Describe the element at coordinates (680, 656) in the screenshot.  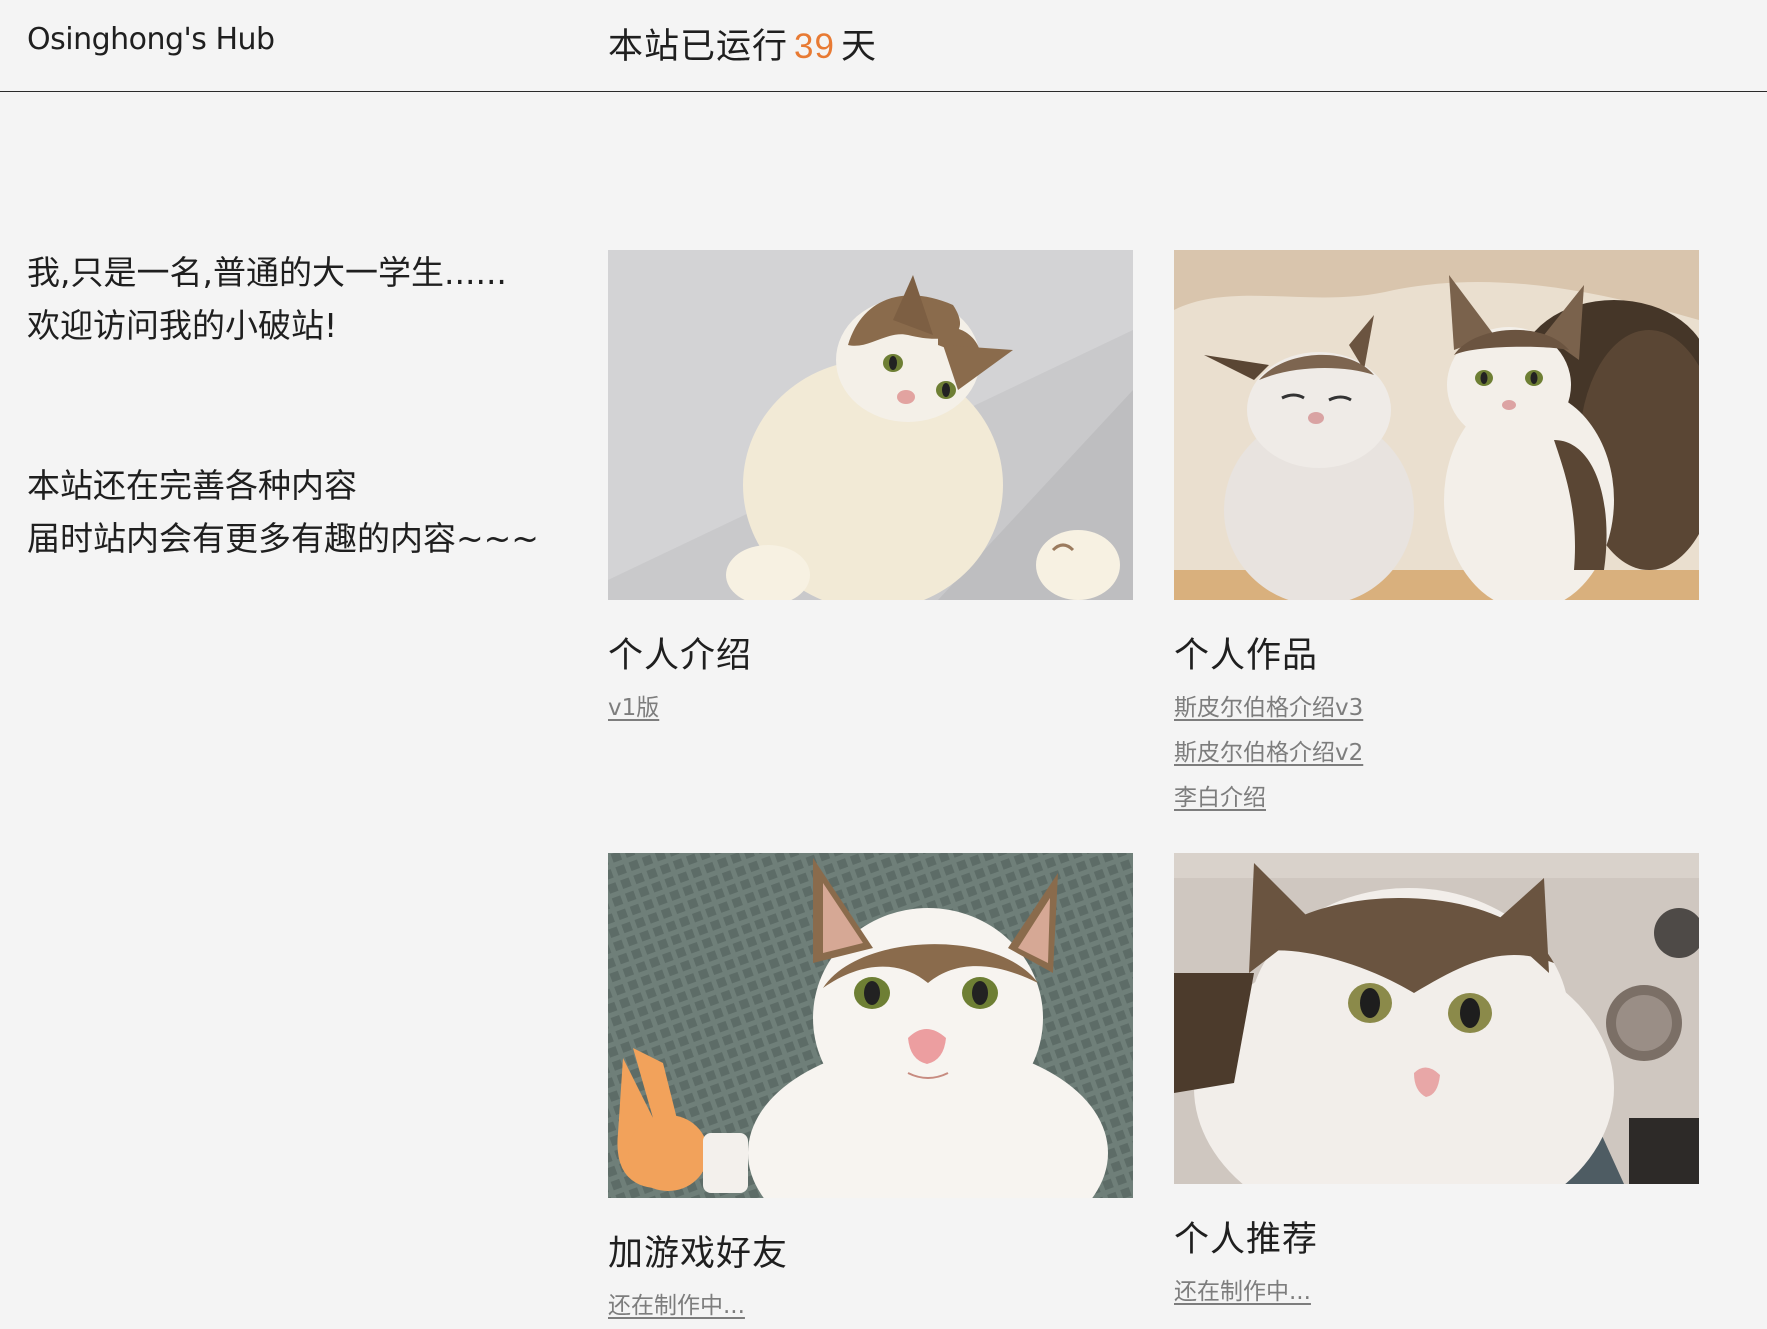
I see `card-title-about: 个人介绍` at that location.